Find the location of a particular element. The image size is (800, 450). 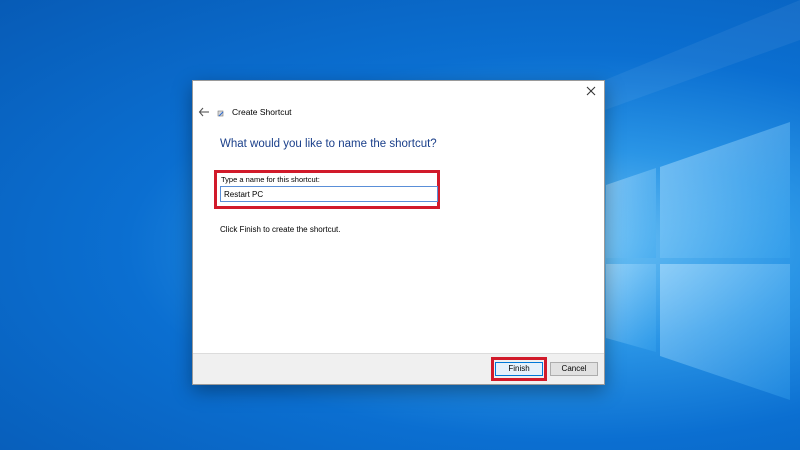

shortcut-name-label: Type a name for this shortcut: is located at coordinates (270, 179).